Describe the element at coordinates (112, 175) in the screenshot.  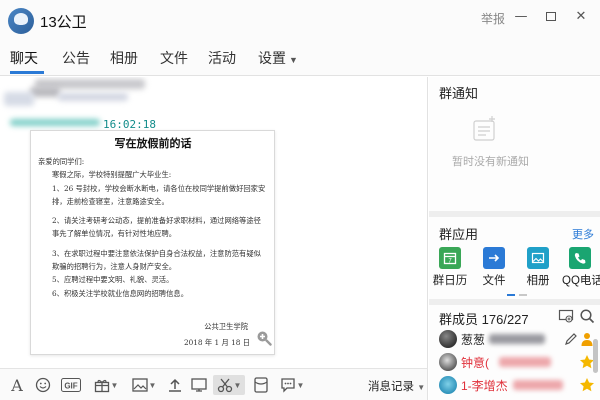
I see `document-intro: 寒假之际，学校特别提醒广大毕业生:` at that location.